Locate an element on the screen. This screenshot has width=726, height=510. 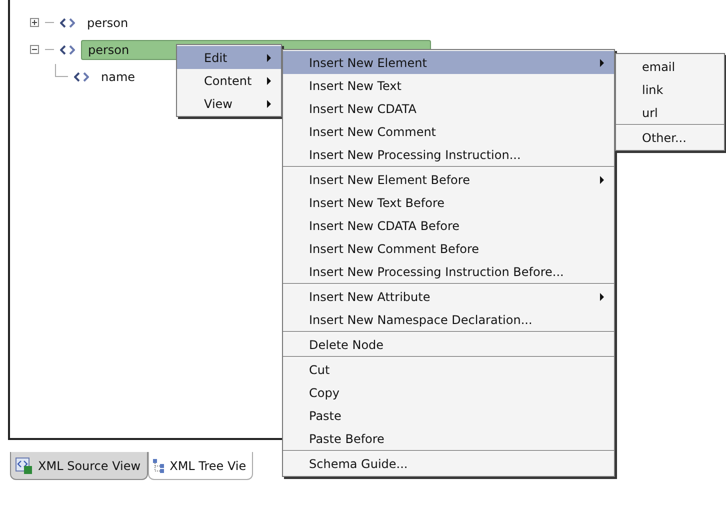
menu-item: Delete Node is located at coordinates (448, 344).